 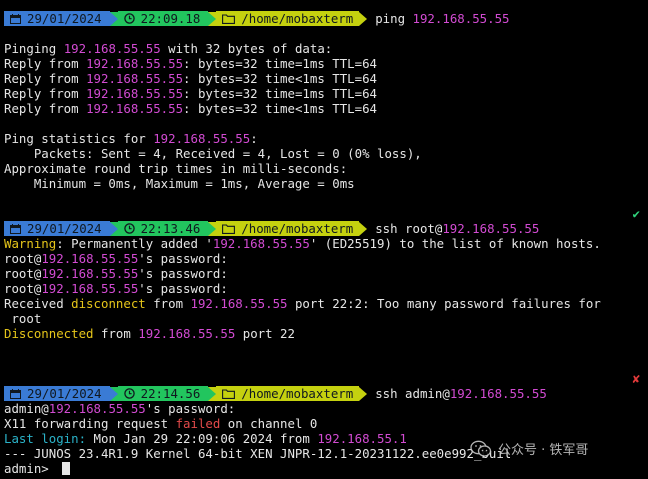 I want to click on output-line: Disconnected from 192.168.55.55 port 22, so click(x=149, y=333).